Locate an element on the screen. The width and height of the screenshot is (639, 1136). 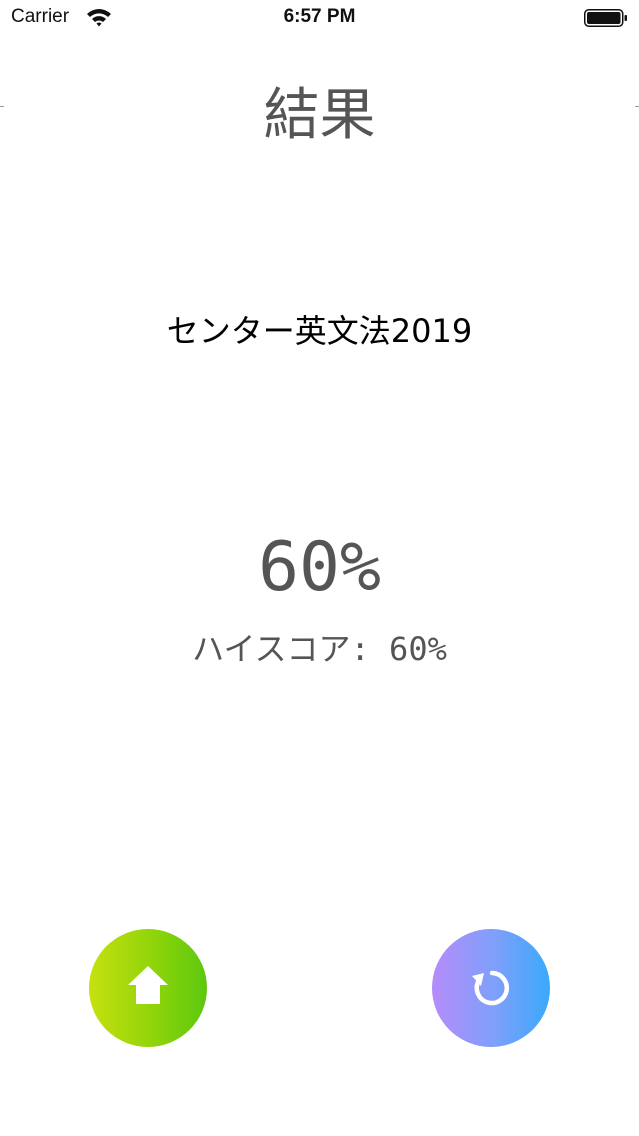
battery-full-icon is located at coordinates (605, 18).